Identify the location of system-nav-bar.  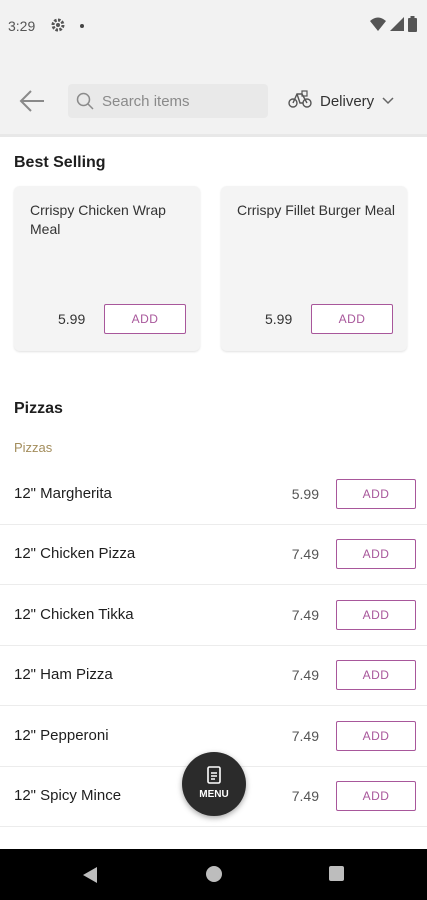
(213, 874).